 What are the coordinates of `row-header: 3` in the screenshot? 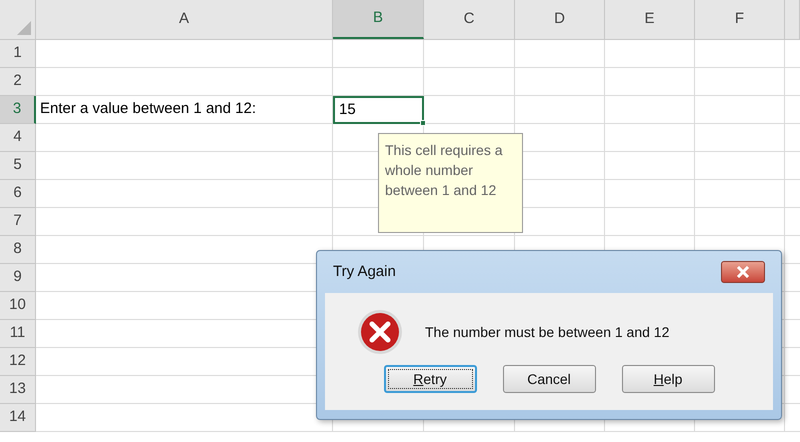 It's located at (18, 110).